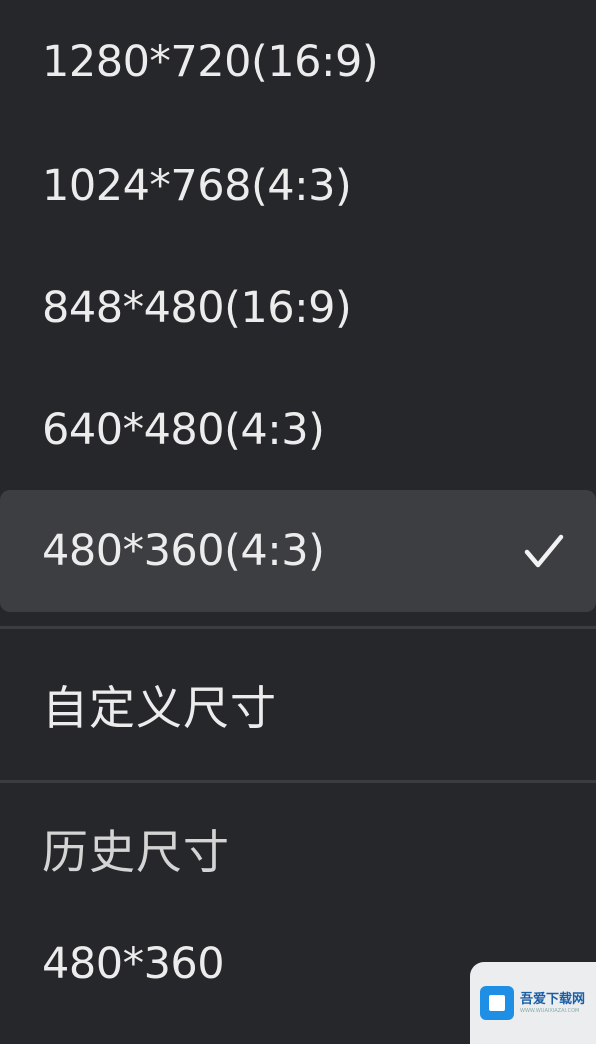 The width and height of the screenshot is (596, 1044). What do you see at coordinates (544, 551) in the screenshot?
I see `checkmark-icon` at bounding box center [544, 551].